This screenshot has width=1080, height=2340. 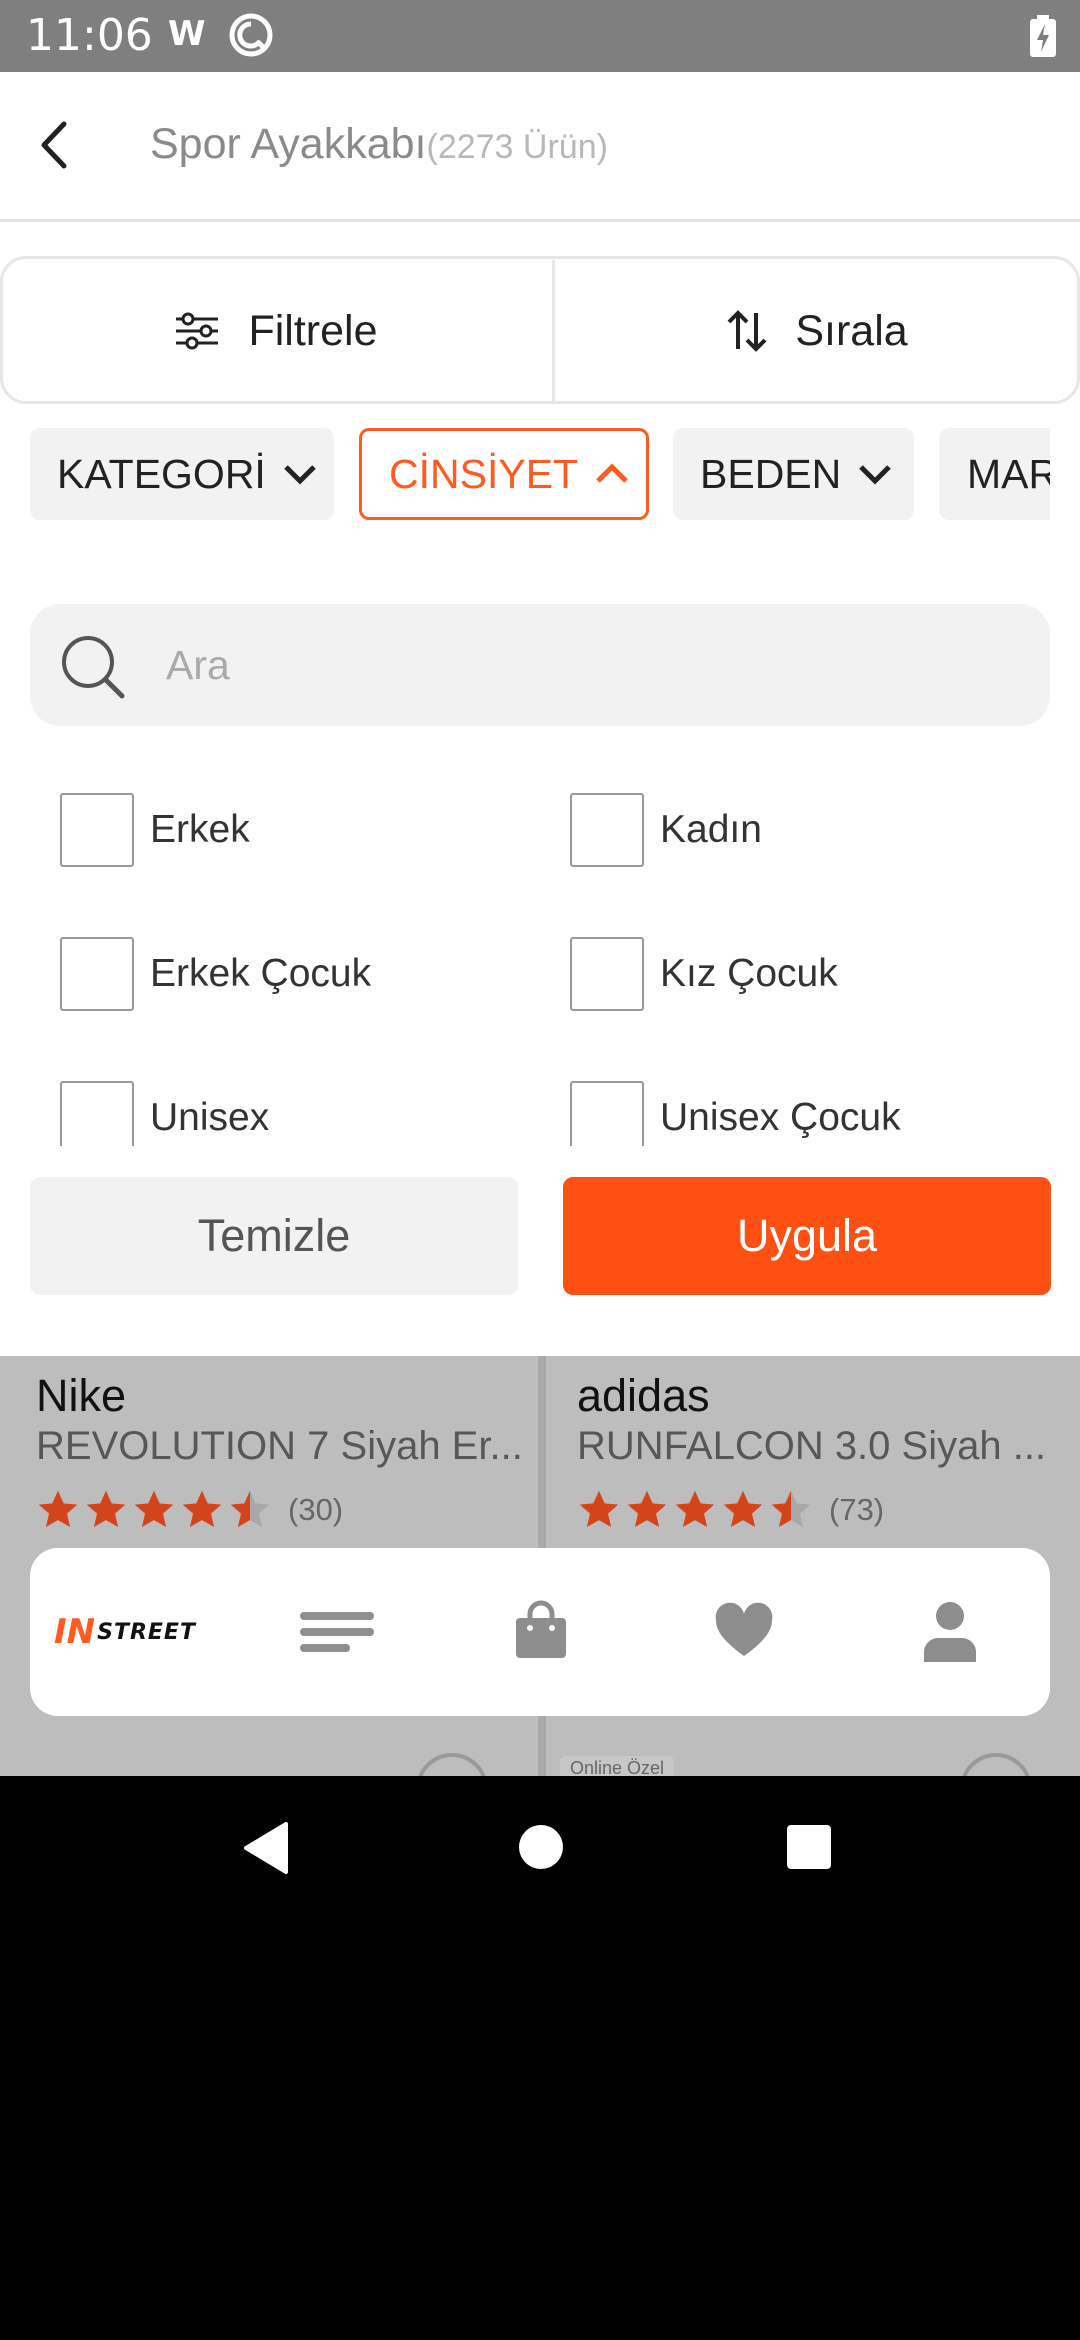 What do you see at coordinates (56, 145) in the screenshot?
I see `back-arrow-icon` at bounding box center [56, 145].